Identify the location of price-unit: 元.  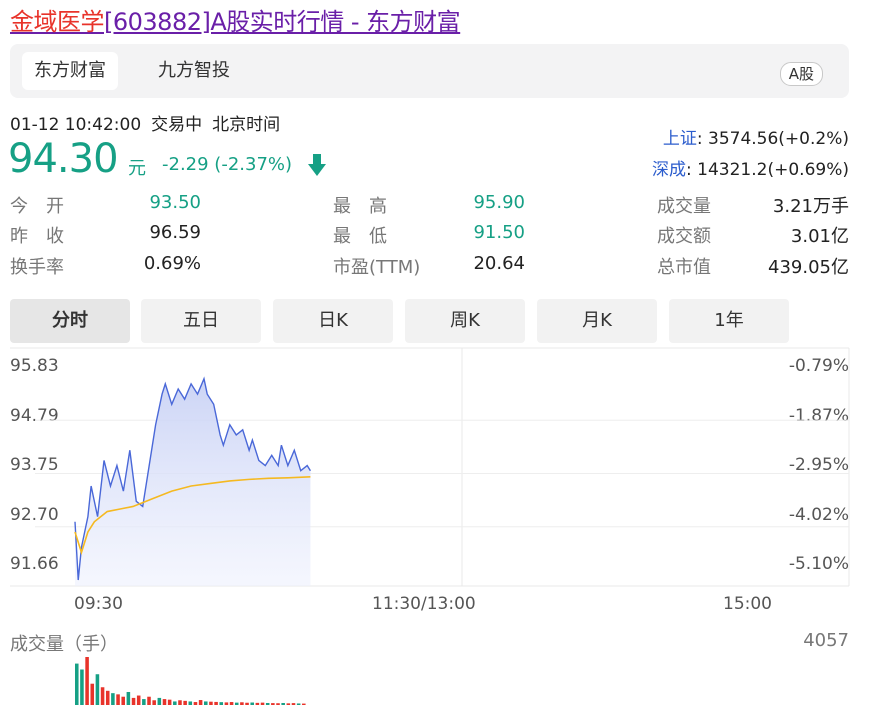
(137, 168).